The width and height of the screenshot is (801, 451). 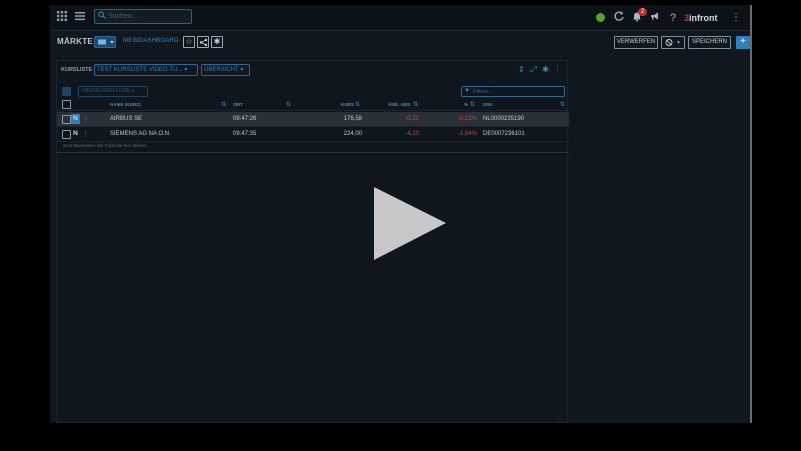 I want to click on expand-icon: ⤢, so click(x=533, y=70).